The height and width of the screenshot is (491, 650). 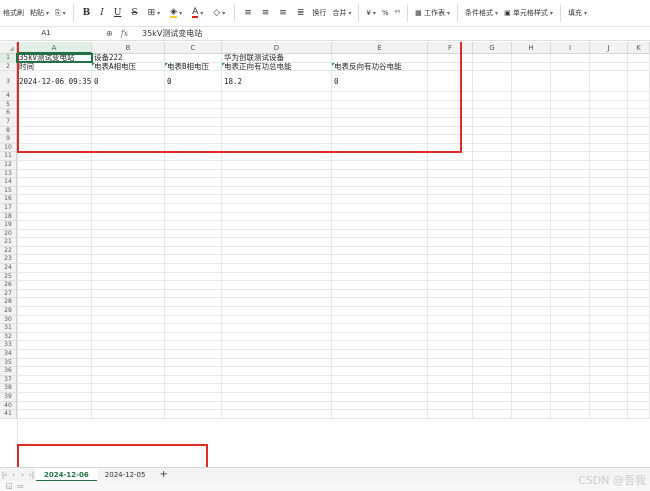 What do you see at coordinates (492, 48) in the screenshot?
I see `column-header-g: G` at bounding box center [492, 48].